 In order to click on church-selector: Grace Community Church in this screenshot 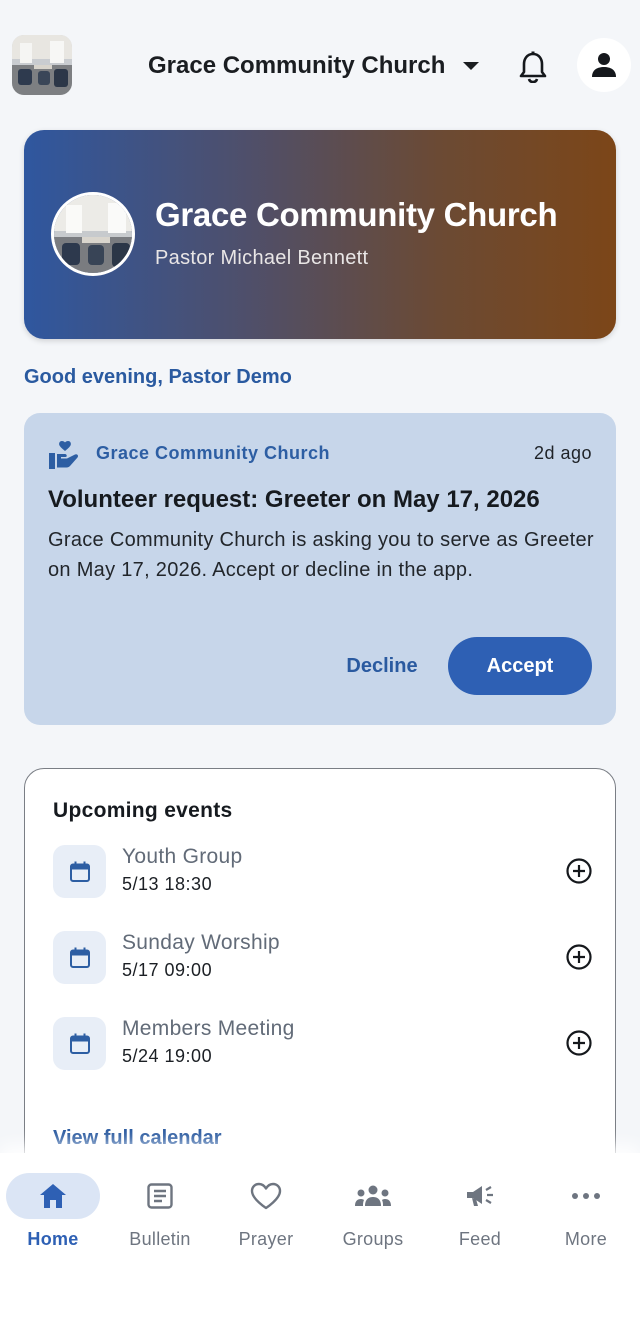, I will do `click(314, 66)`.